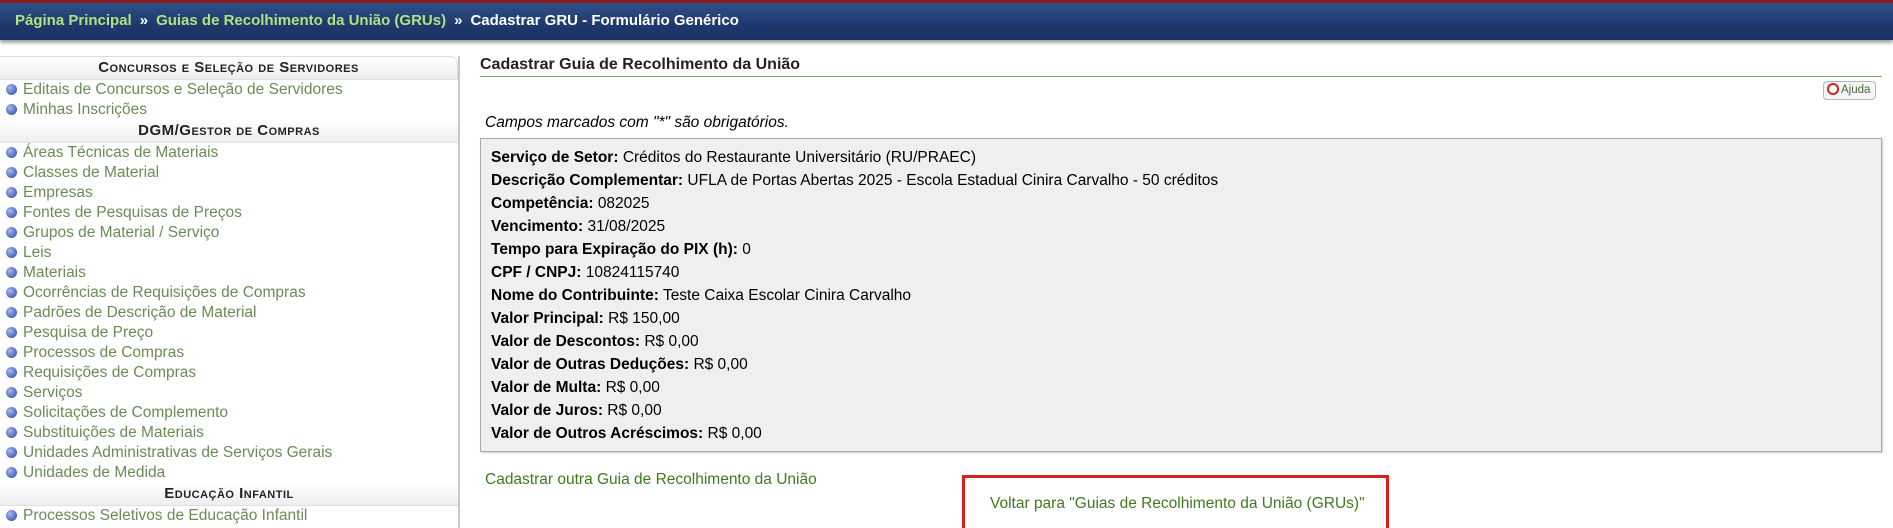 This screenshot has height=528, width=1893. What do you see at coordinates (229, 433) in the screenshot?
I see `sidebar-item-substituicoes: Substituições de Materiais` at bounding box center [229, 433].